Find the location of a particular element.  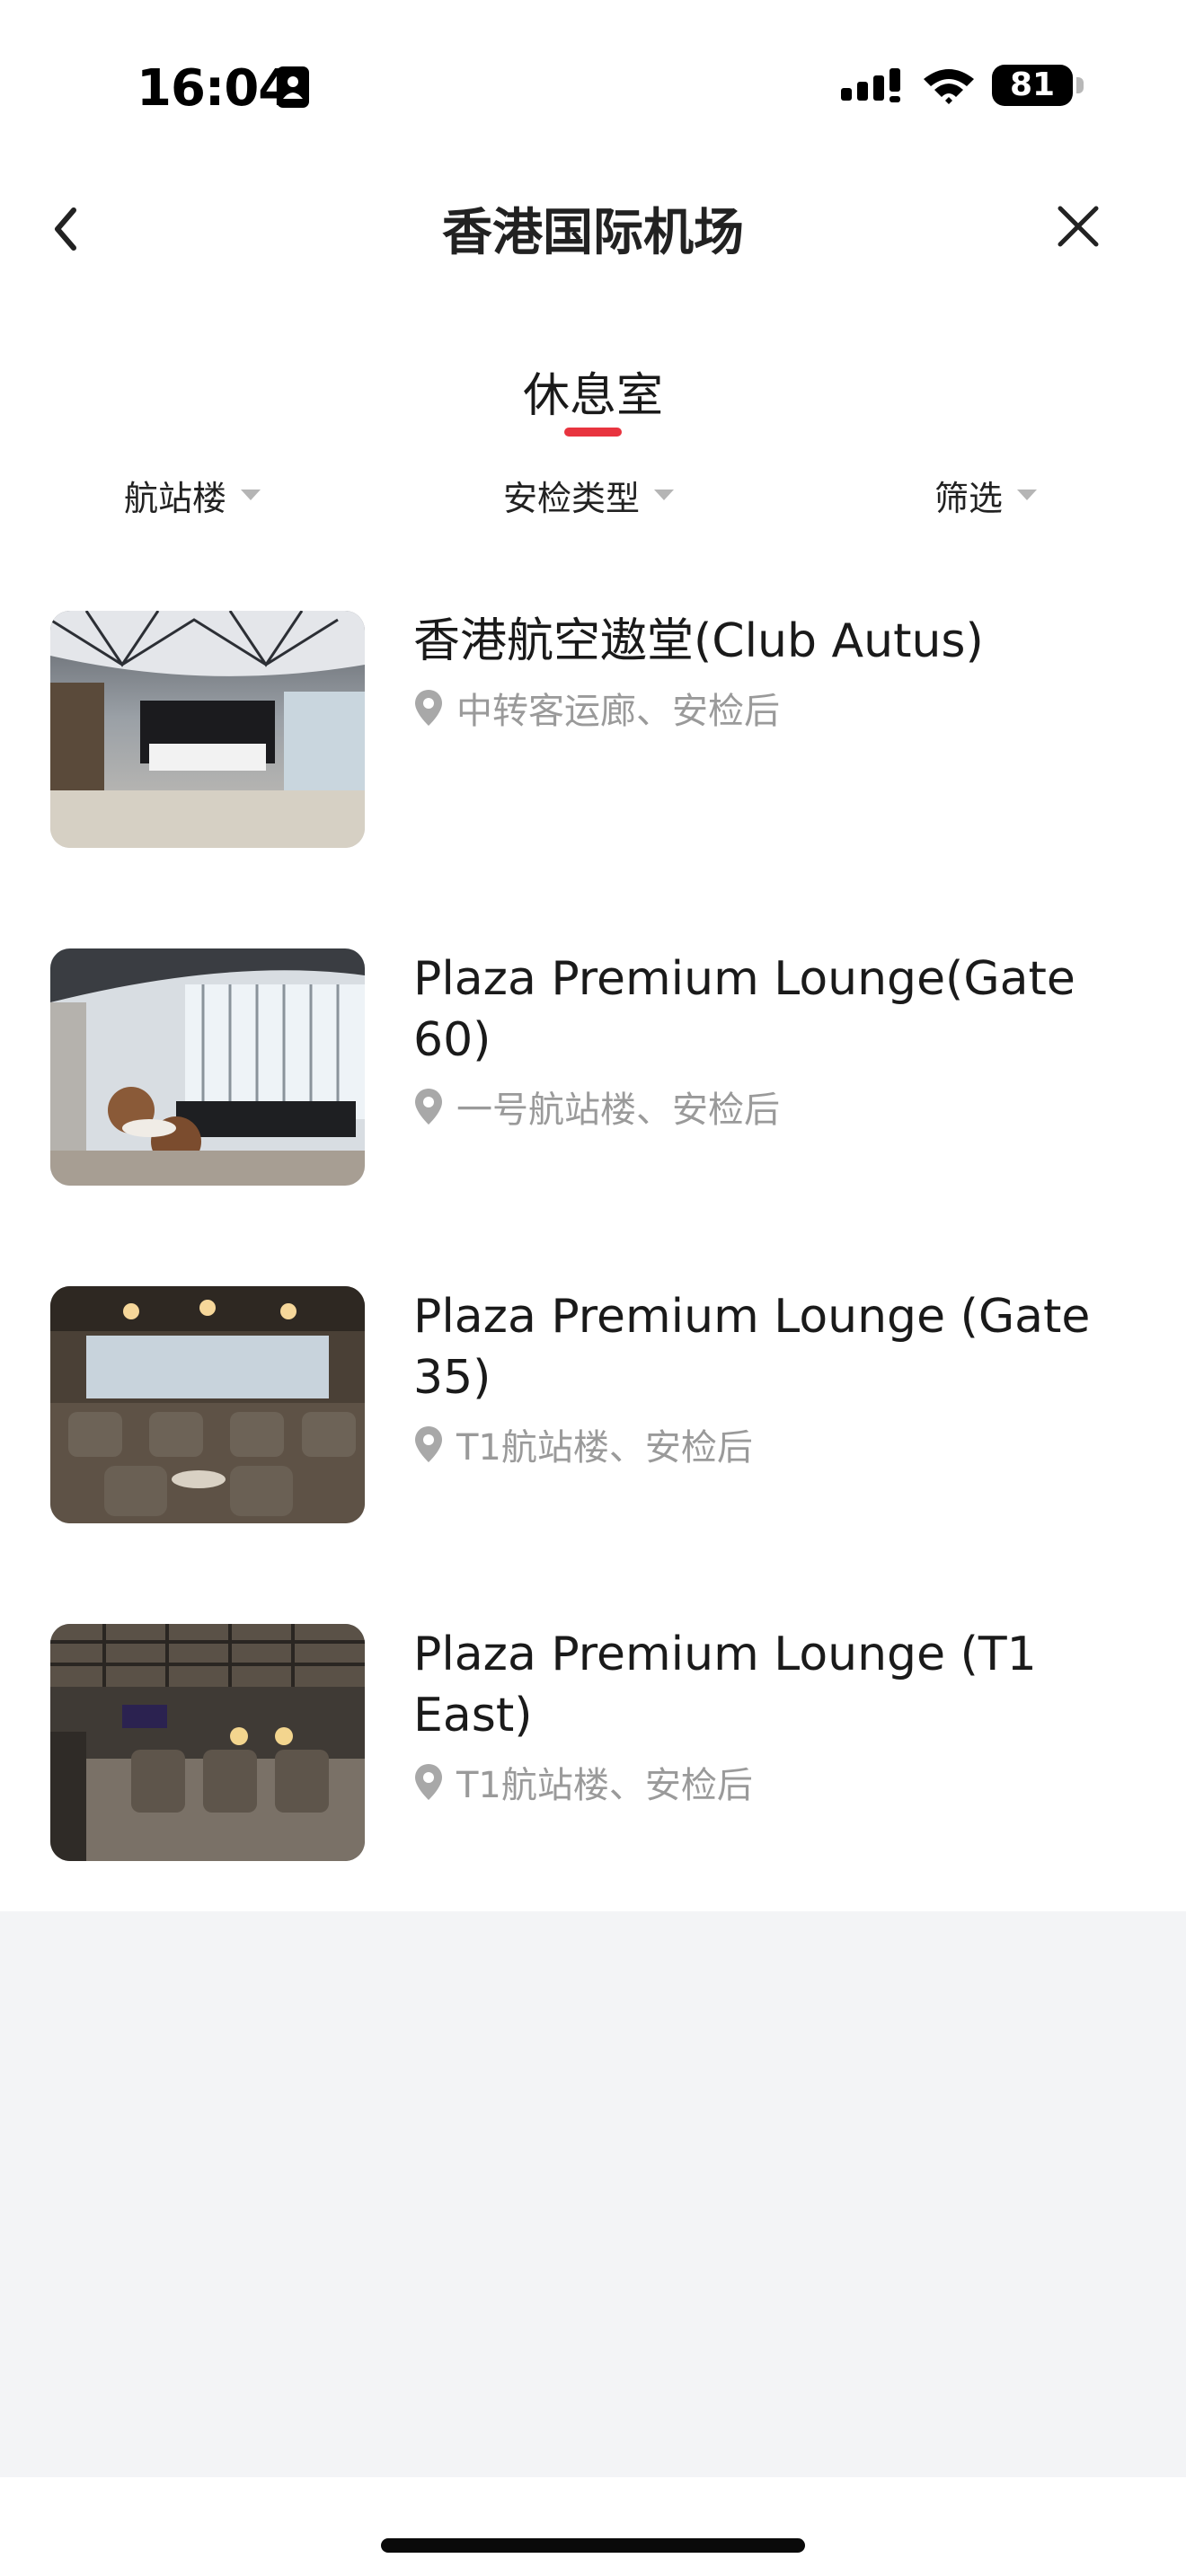

lounge-name: Plaza Premium Lounge (T1 East) is located at coordinates (725, 1685).